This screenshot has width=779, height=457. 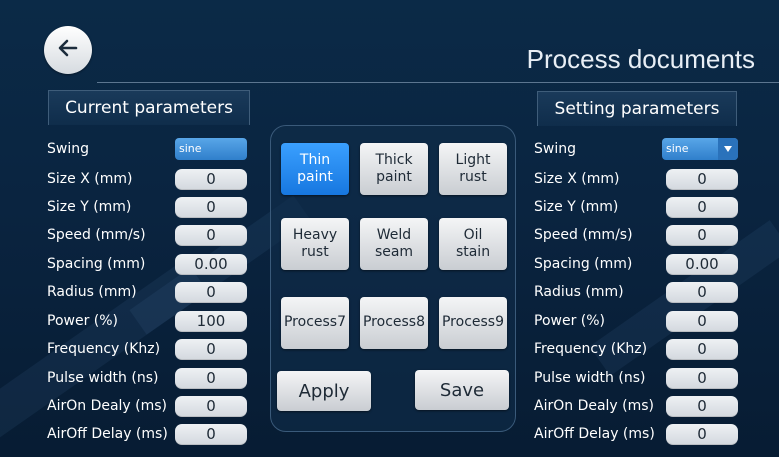 What do you see at coordinates (702, 235) in the screenshot?
I see `setting-speed-input: 0` at bounding box center [702, 235].